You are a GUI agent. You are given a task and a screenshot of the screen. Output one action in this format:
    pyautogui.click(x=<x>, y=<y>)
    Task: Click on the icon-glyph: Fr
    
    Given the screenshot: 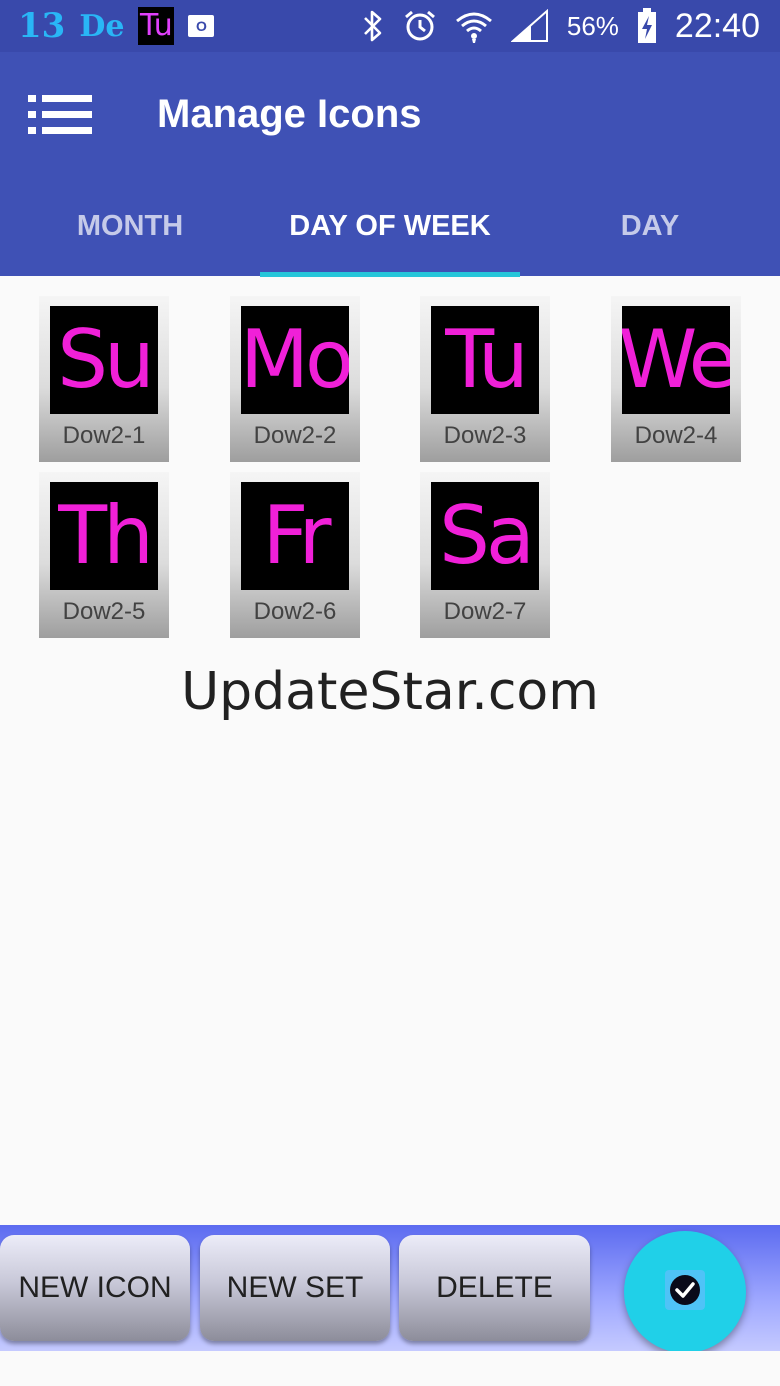 What is the action you would take?
    pyautogui.click(x=296, y=535)
    